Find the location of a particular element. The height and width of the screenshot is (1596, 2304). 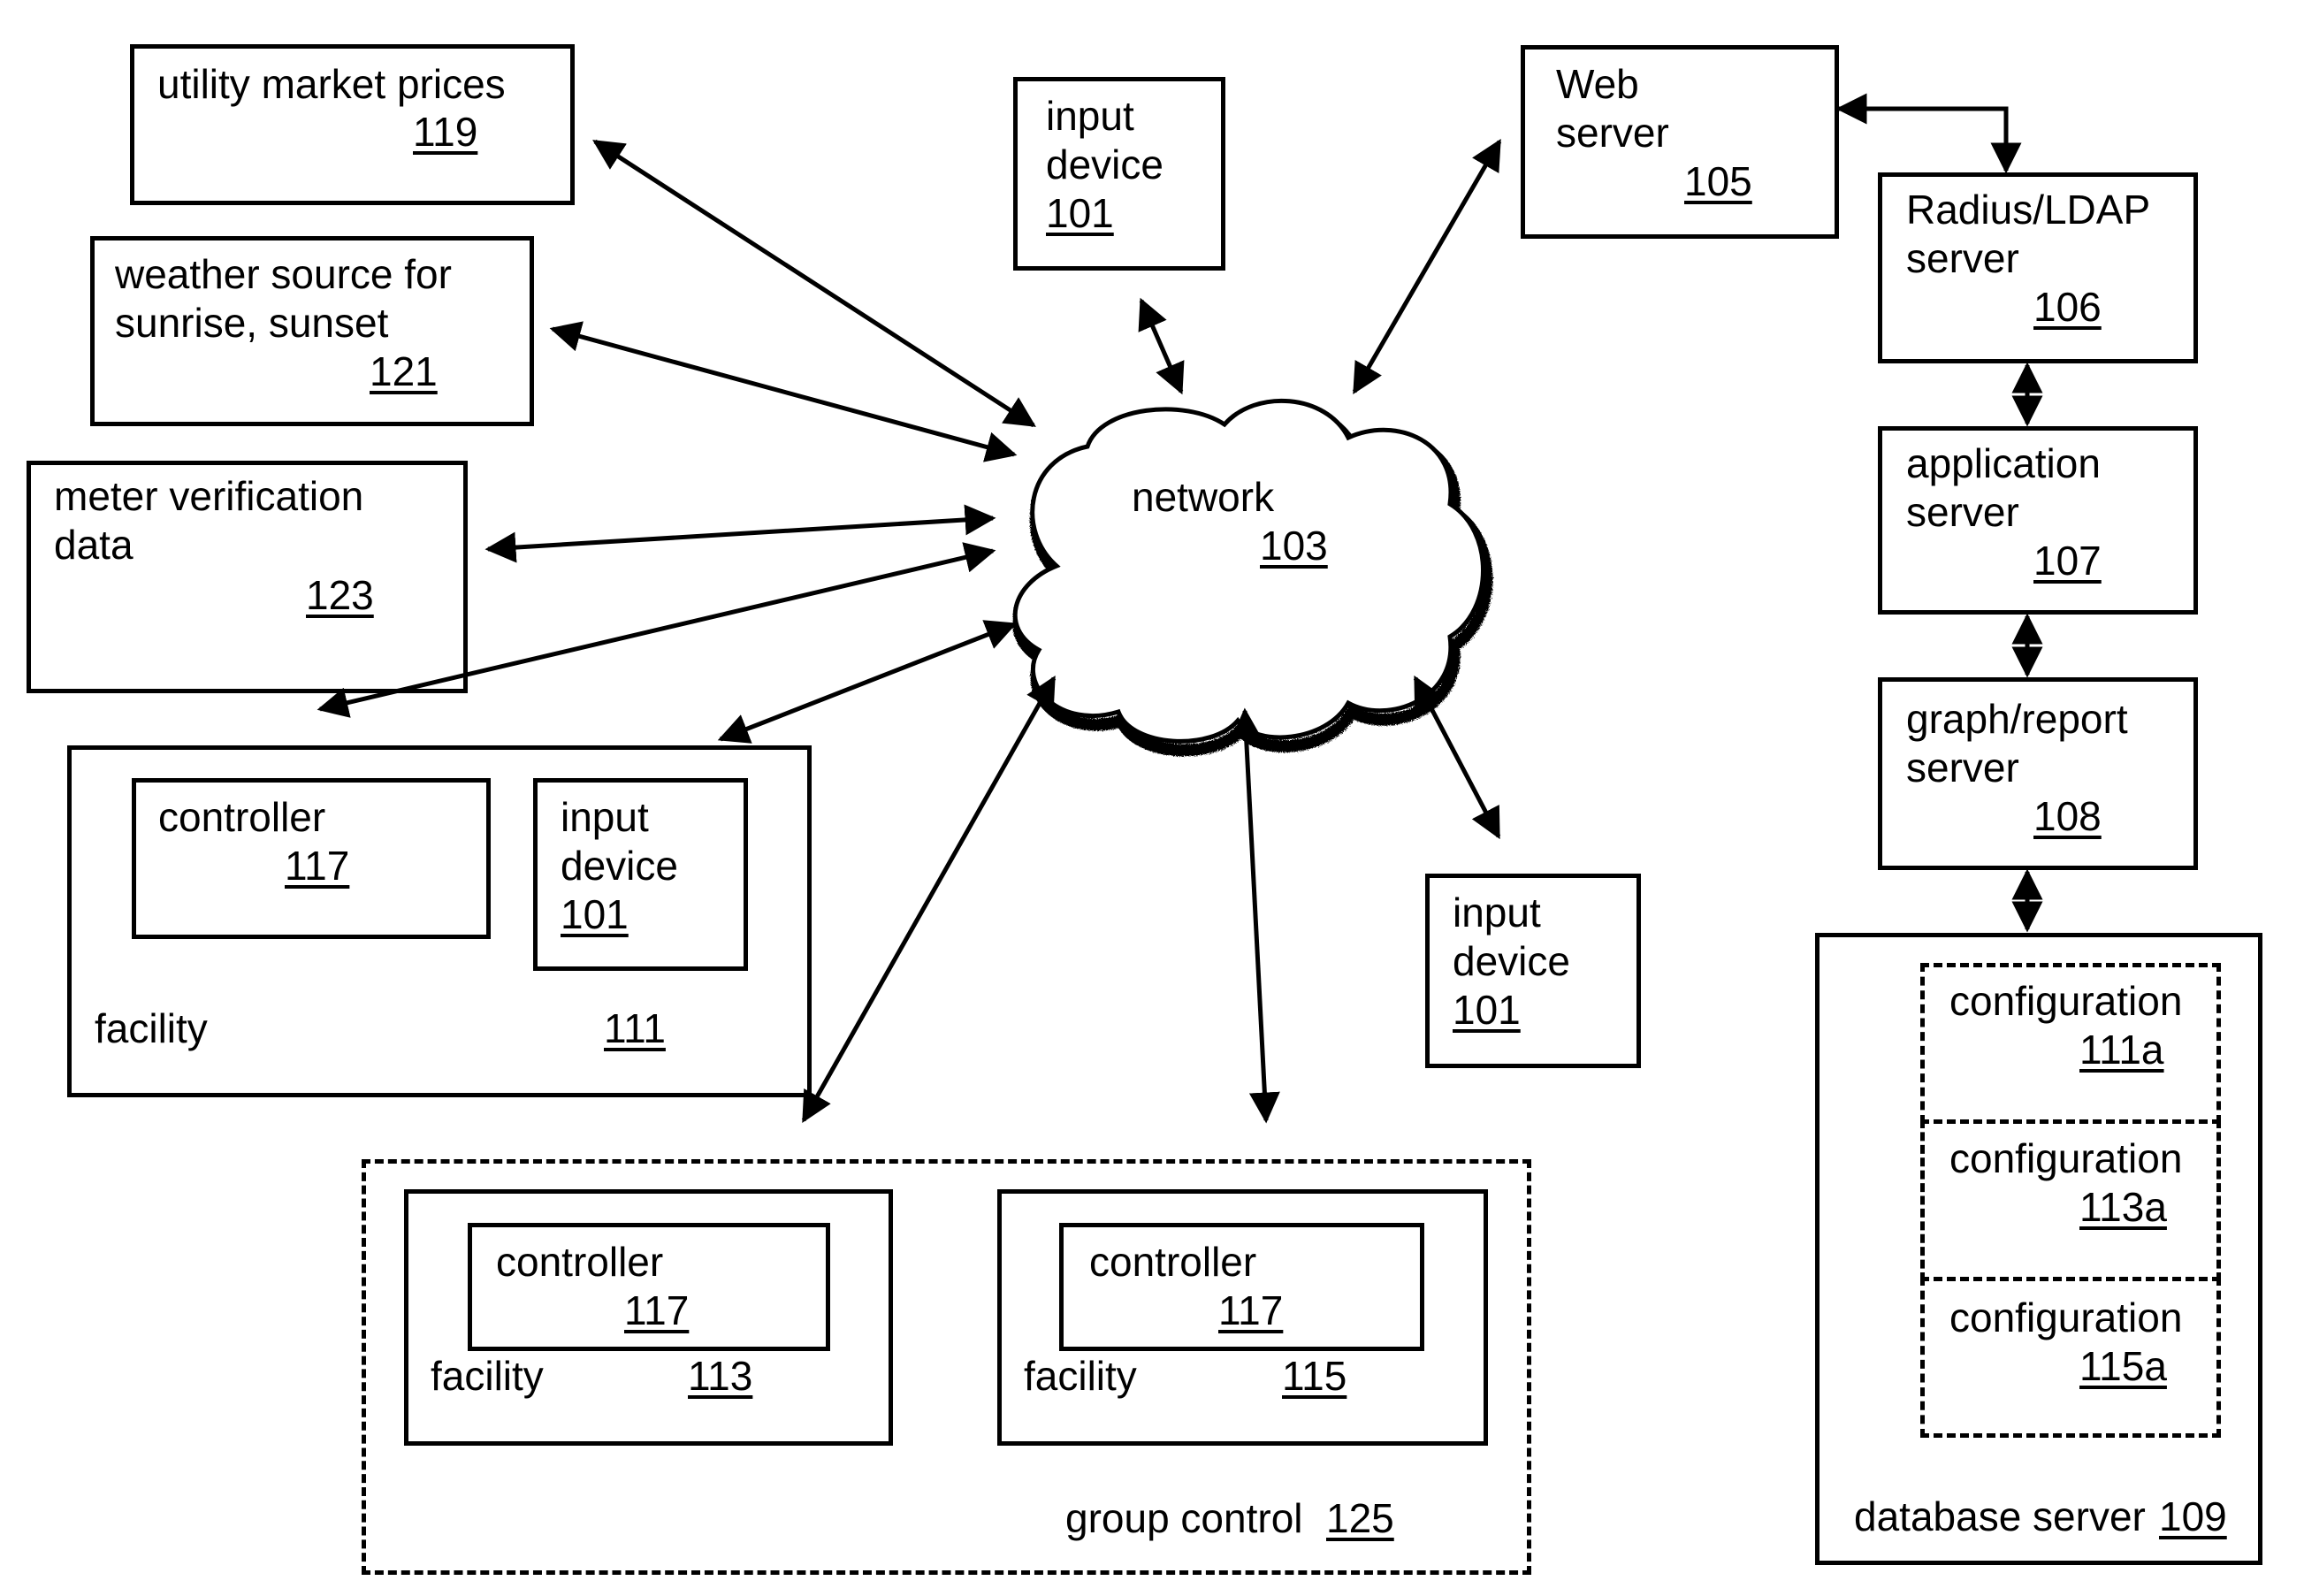

network-cloud-icon is located at coordinates (1252, 577).